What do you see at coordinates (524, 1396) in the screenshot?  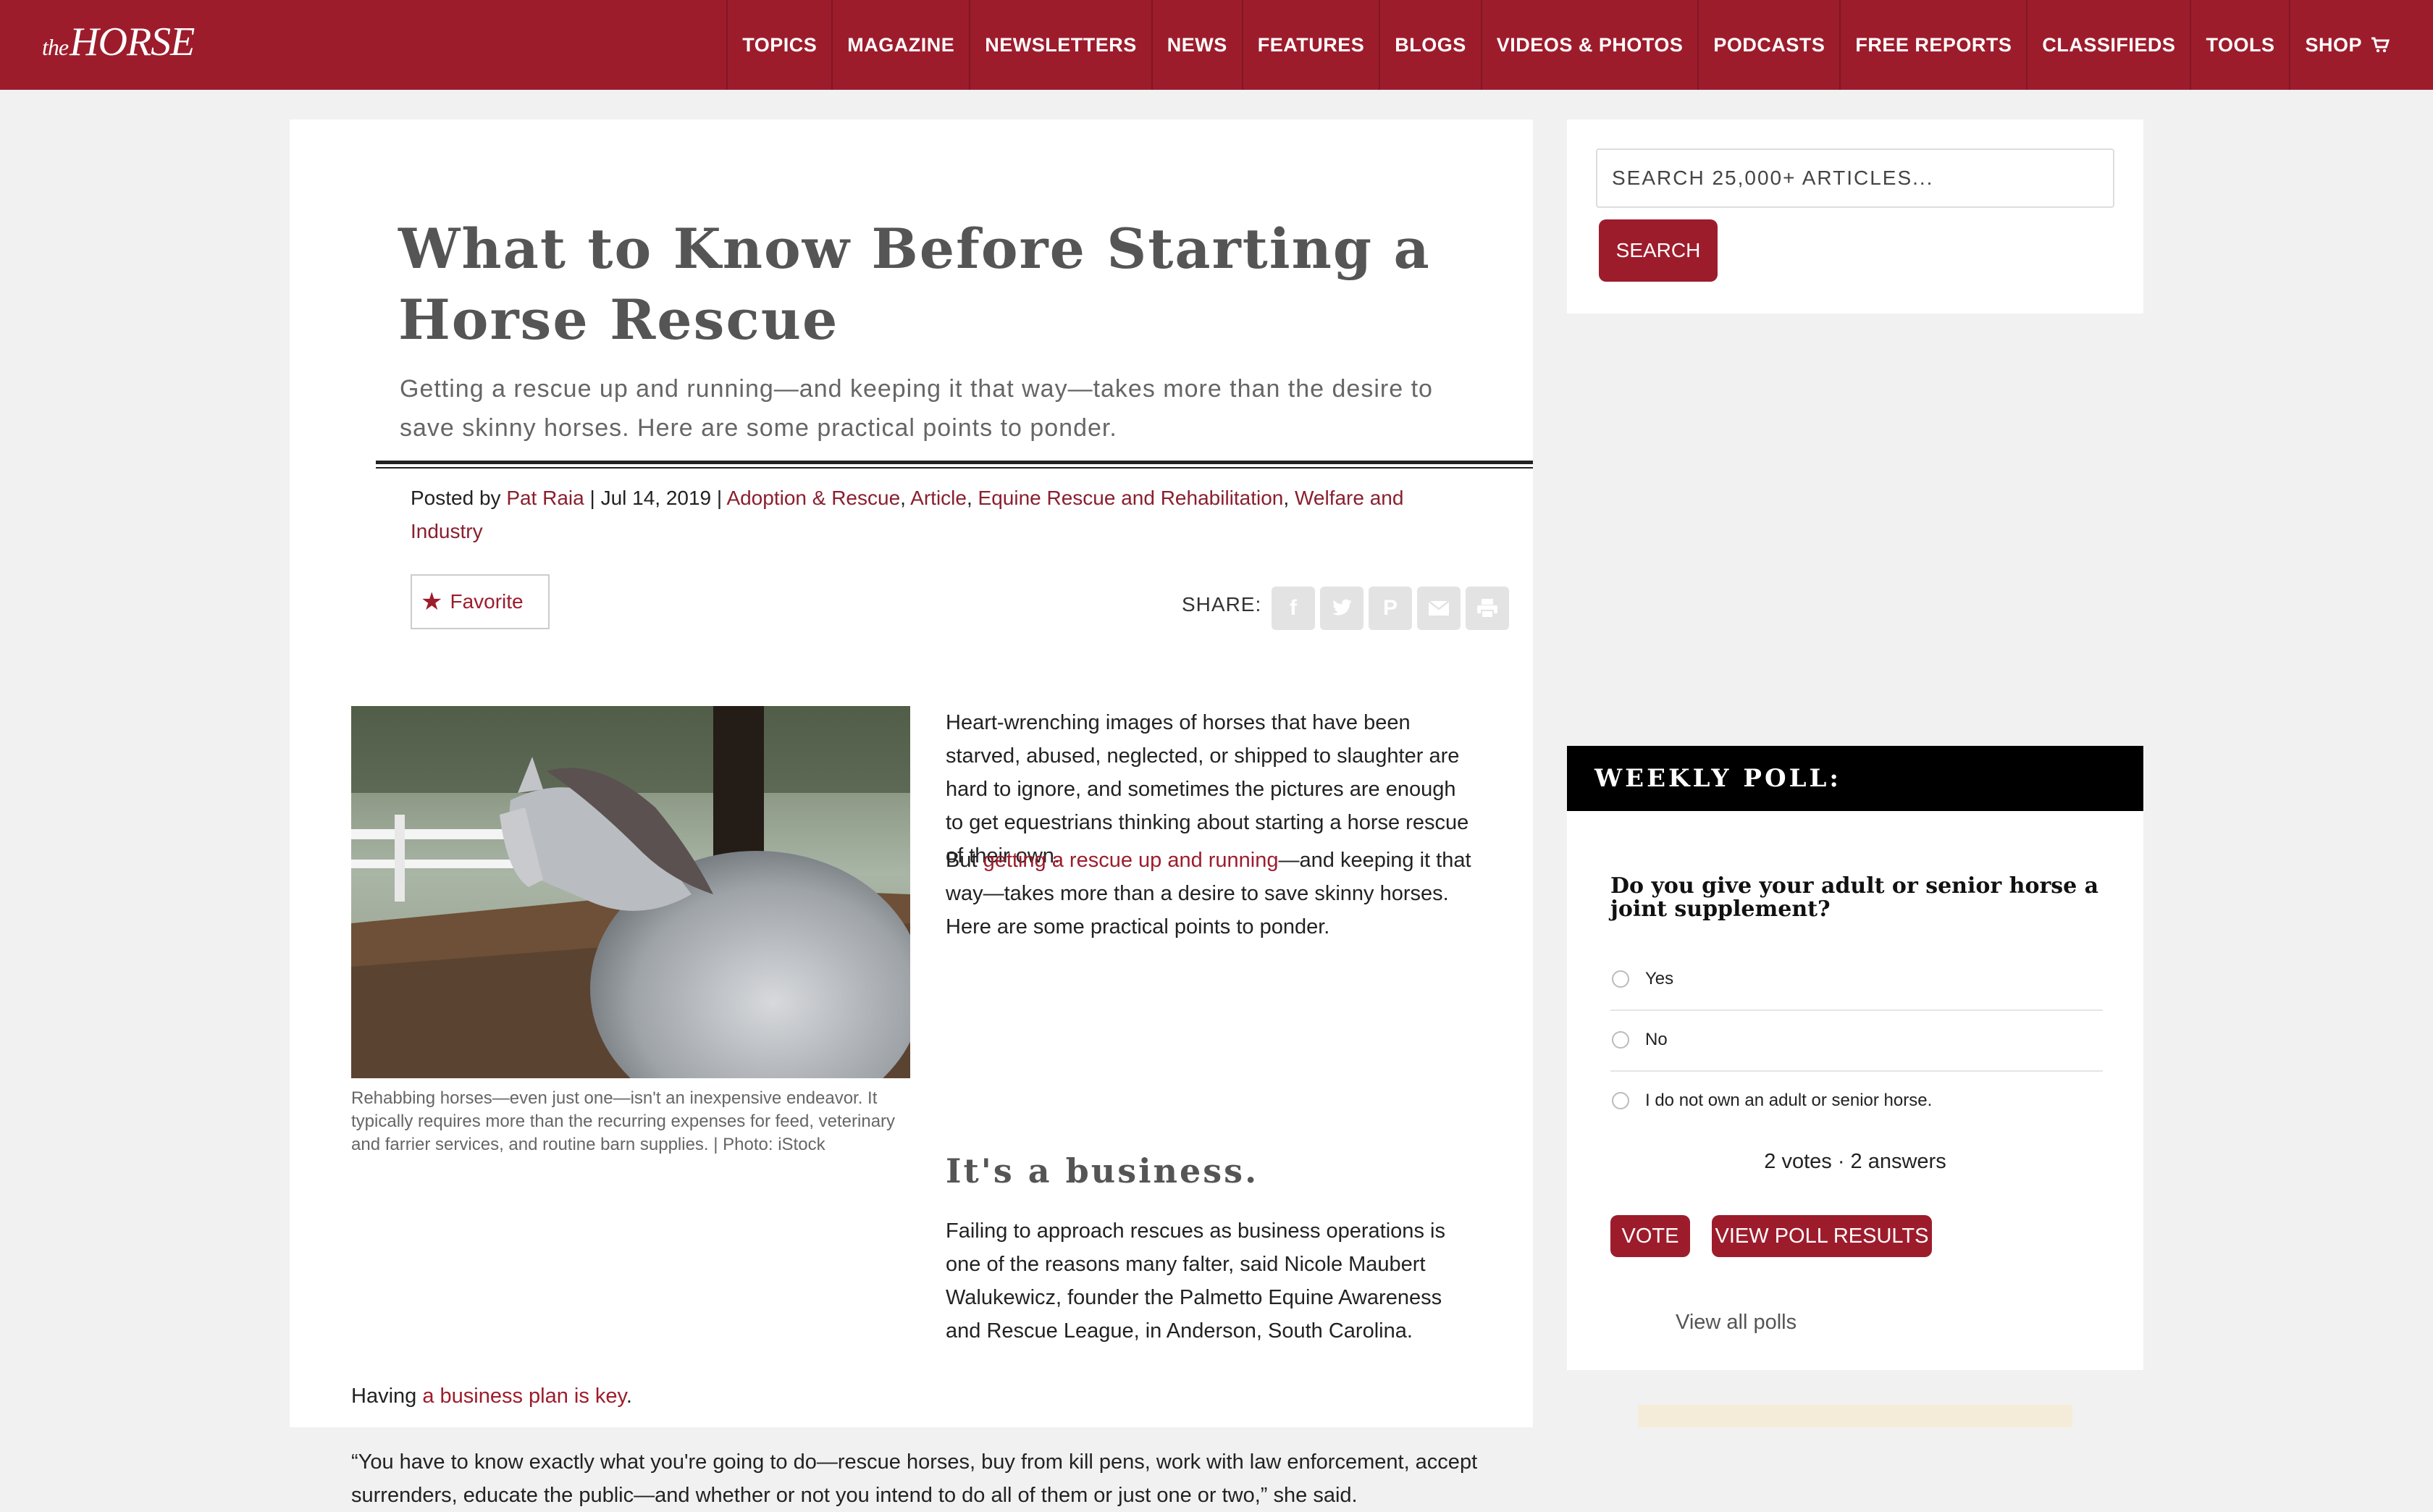 I see `inline-link-business-plan: a business plan is key` at bounding box center [524, 1396].